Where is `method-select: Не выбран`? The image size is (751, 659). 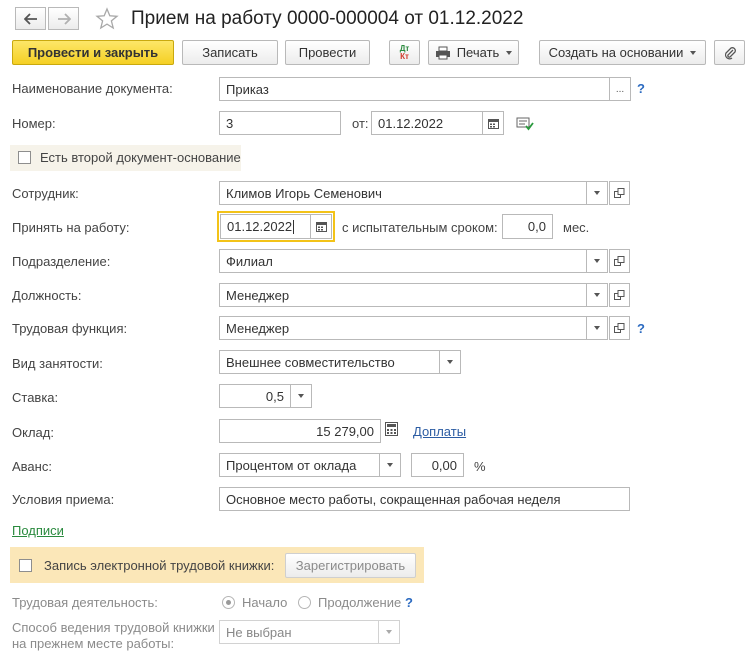 method-select: Не выбран is located at coordinates (299, 632).